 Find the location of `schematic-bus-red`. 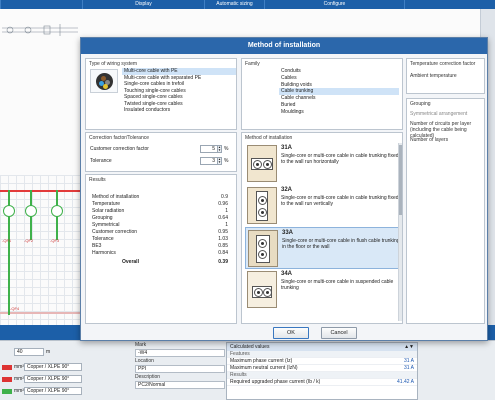

schematic-bus-red is located at coordinates (40, 191).